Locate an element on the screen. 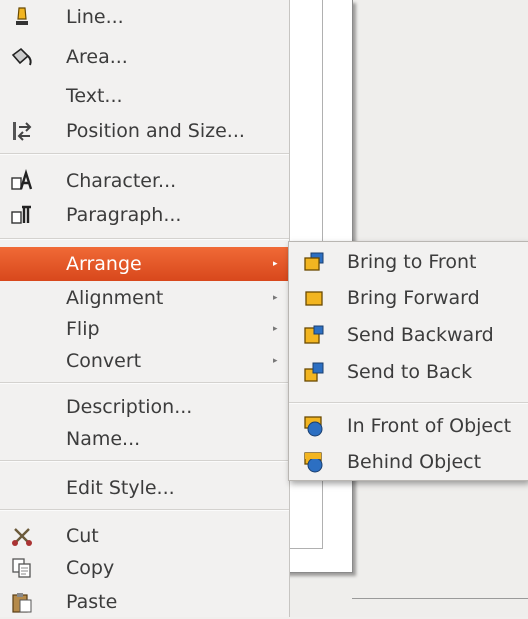 The height and width of the screenshot is (619, 528). menu-item-copy: Copy is located at coordinates (144, 568).